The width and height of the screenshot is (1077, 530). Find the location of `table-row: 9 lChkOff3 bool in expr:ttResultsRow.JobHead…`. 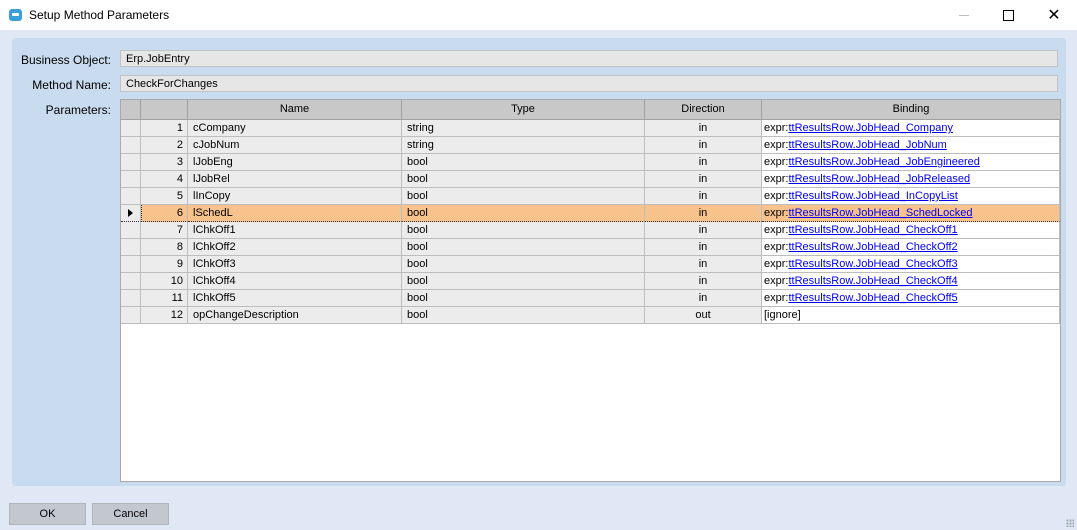

table-row: 9 lChkOff3 bool in expr:ttResultsRow.JobHead… is located at coordinates (590, 264).